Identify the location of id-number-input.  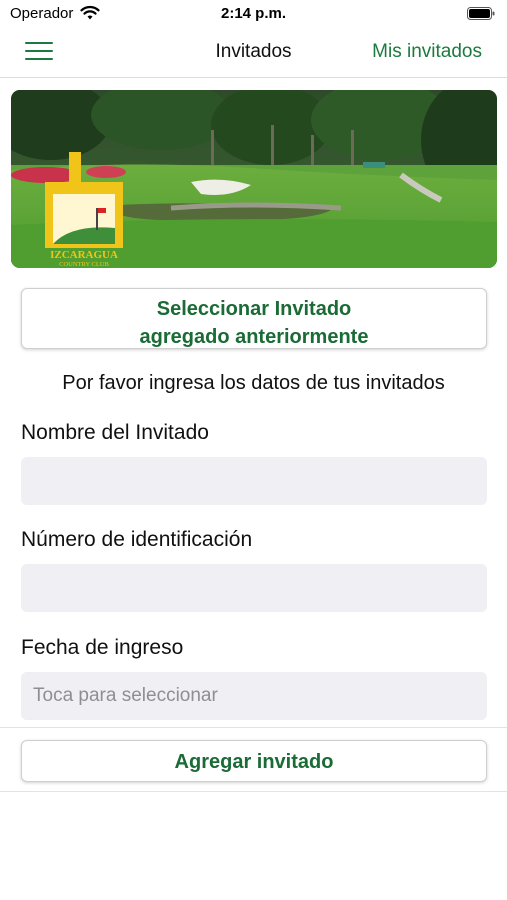
(254, 588).